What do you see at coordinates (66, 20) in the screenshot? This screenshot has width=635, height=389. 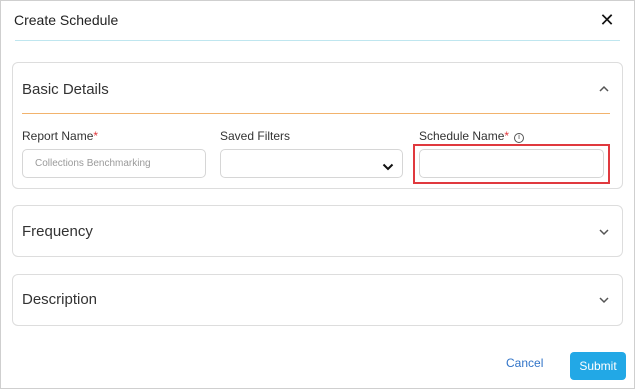 I see `dialog-title: Create Schedule` at bounding box center [66, 20].